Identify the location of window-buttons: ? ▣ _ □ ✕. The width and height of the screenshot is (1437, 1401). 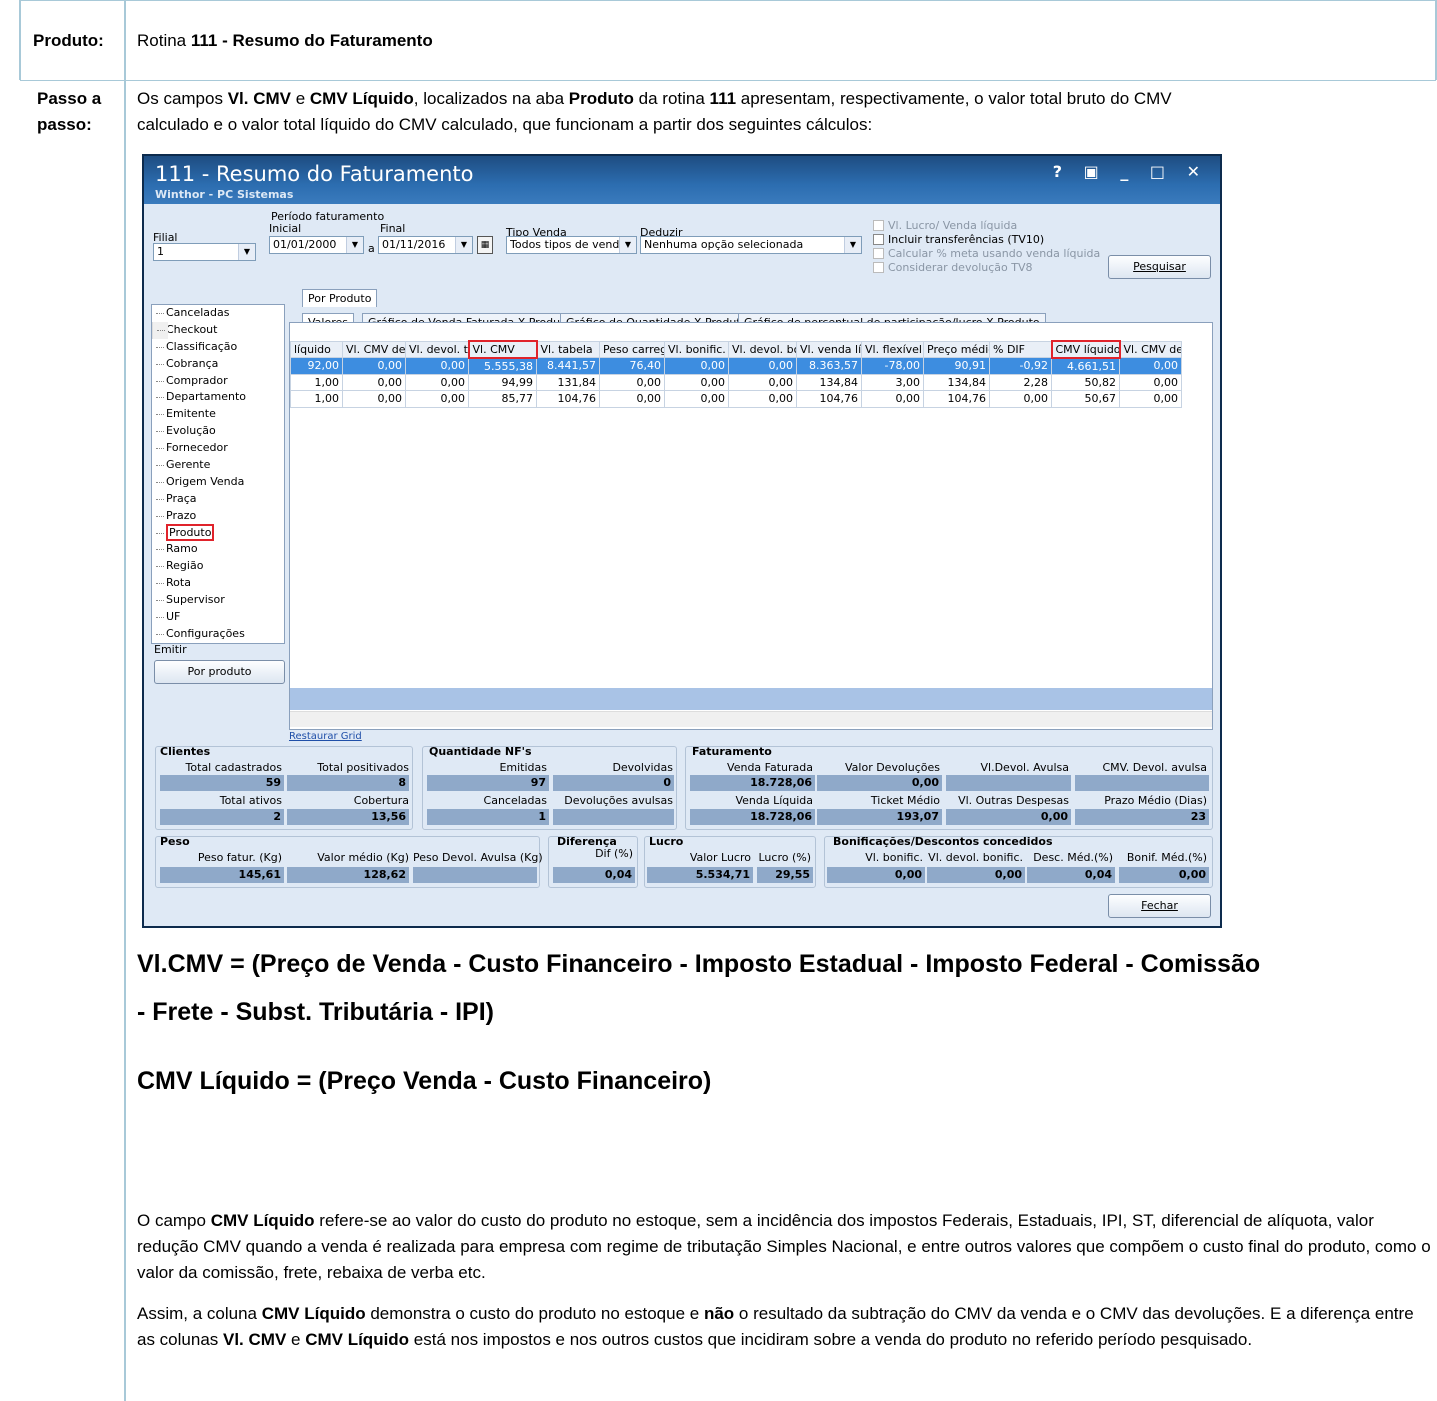
(1130, 171).